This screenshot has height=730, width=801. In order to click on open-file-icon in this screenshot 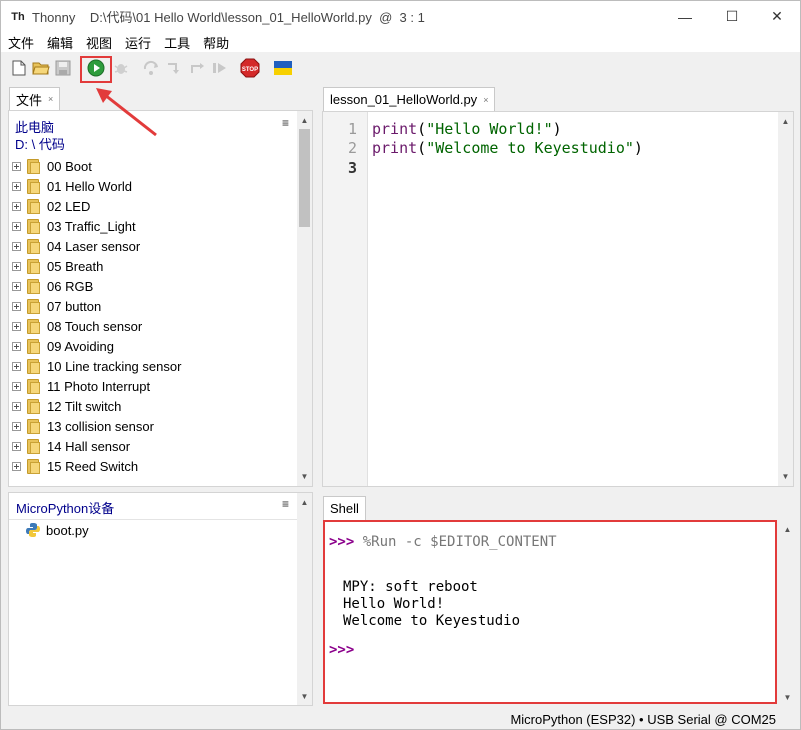, I will do `click(41, 68)`.